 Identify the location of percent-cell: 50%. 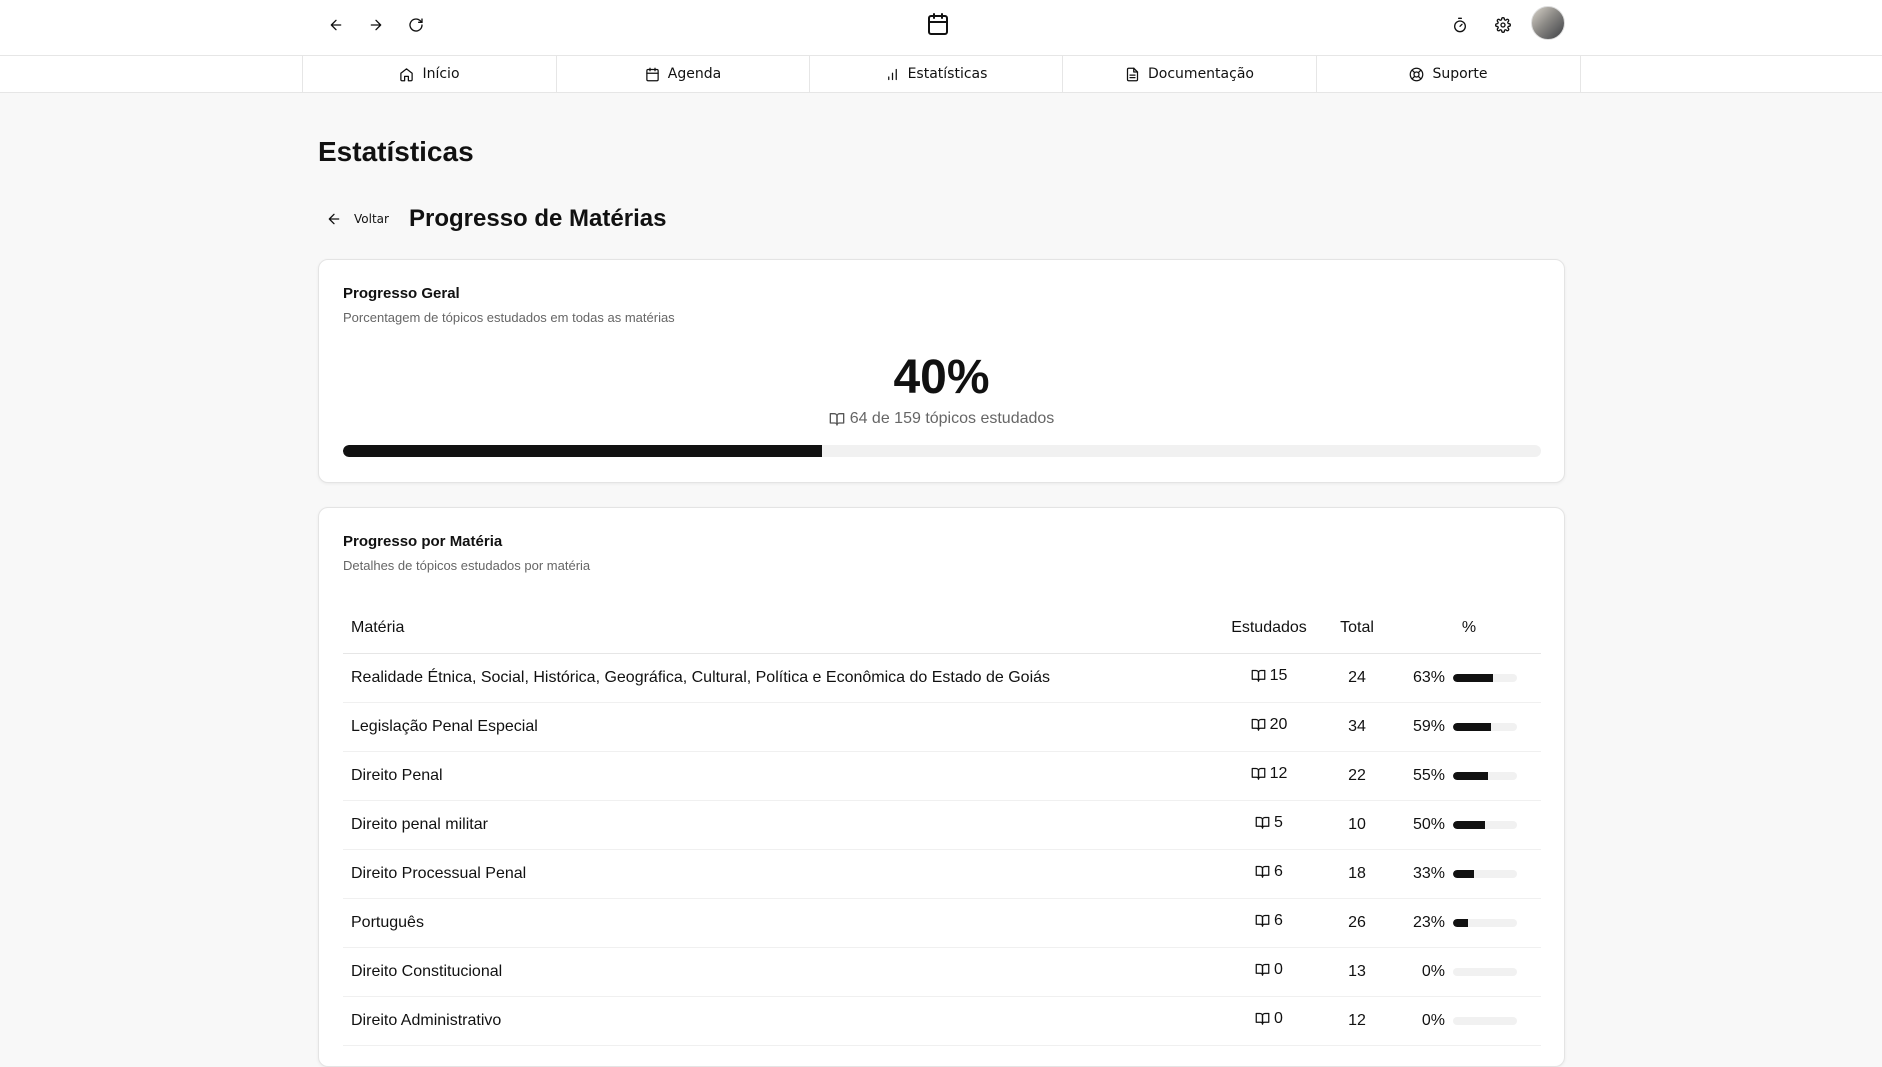
(1469, 825).